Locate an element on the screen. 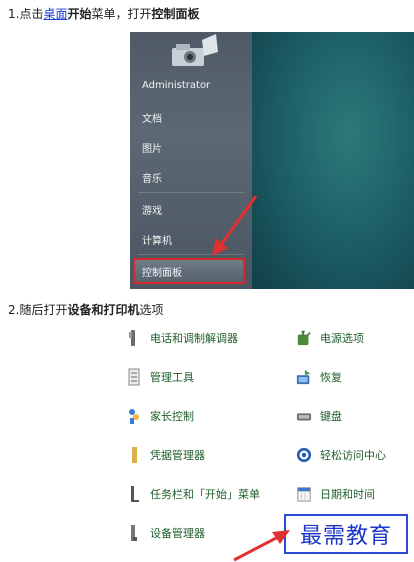 The height and width of the screenshot is (562, 414). menu-item-games: 游戏 is located at coordinates (152, 209).